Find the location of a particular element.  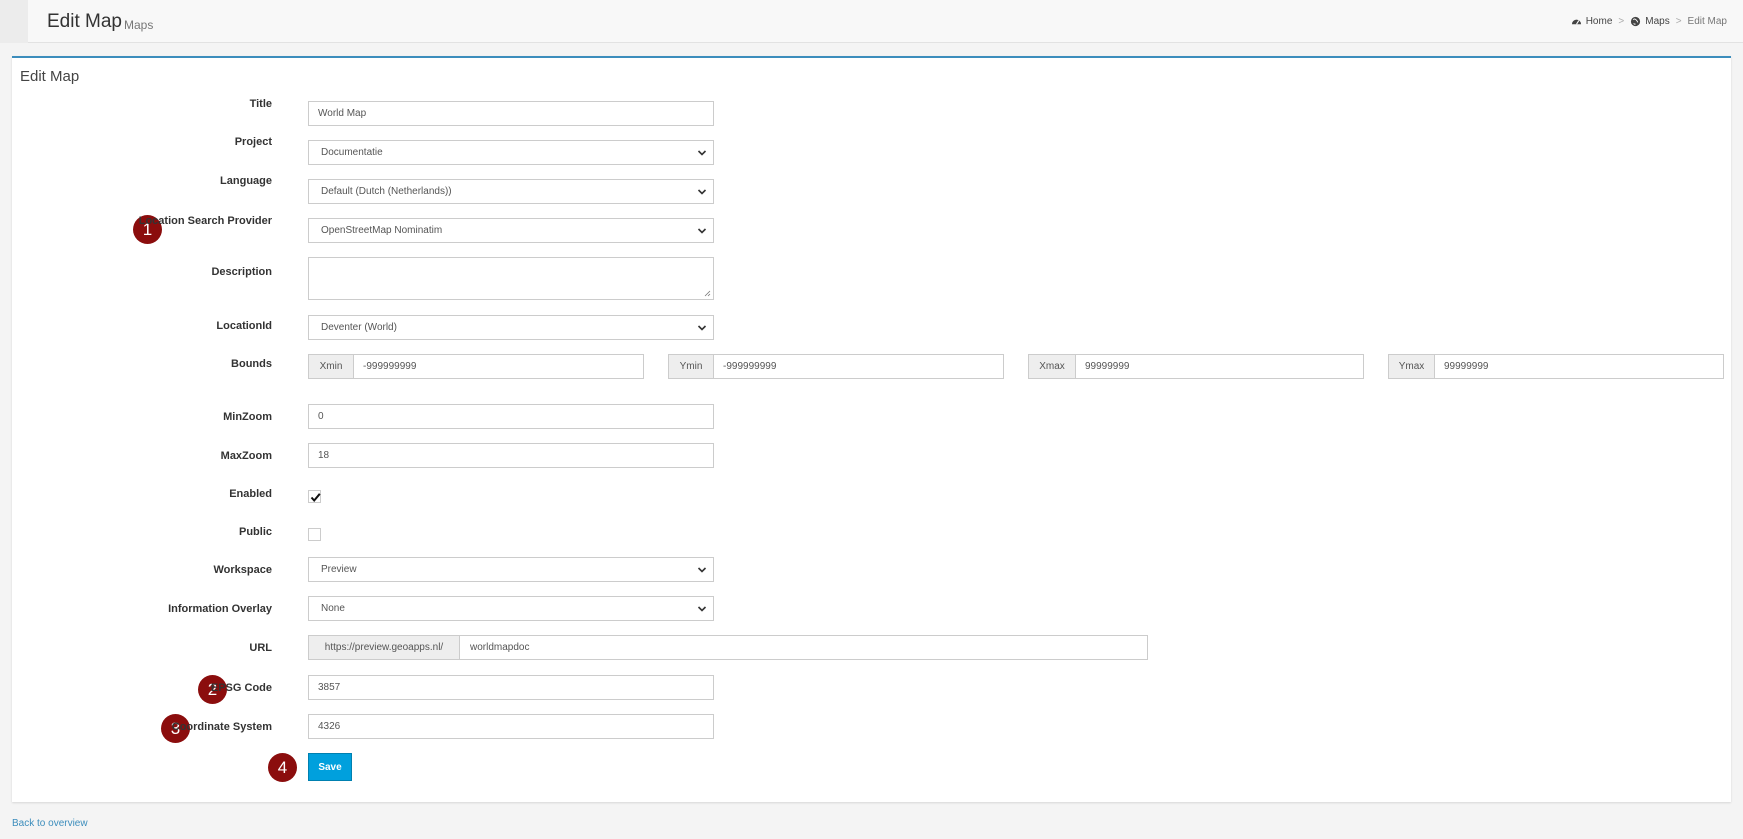

min-zoom-label: MinZoom is located at coordinates (247, 417).